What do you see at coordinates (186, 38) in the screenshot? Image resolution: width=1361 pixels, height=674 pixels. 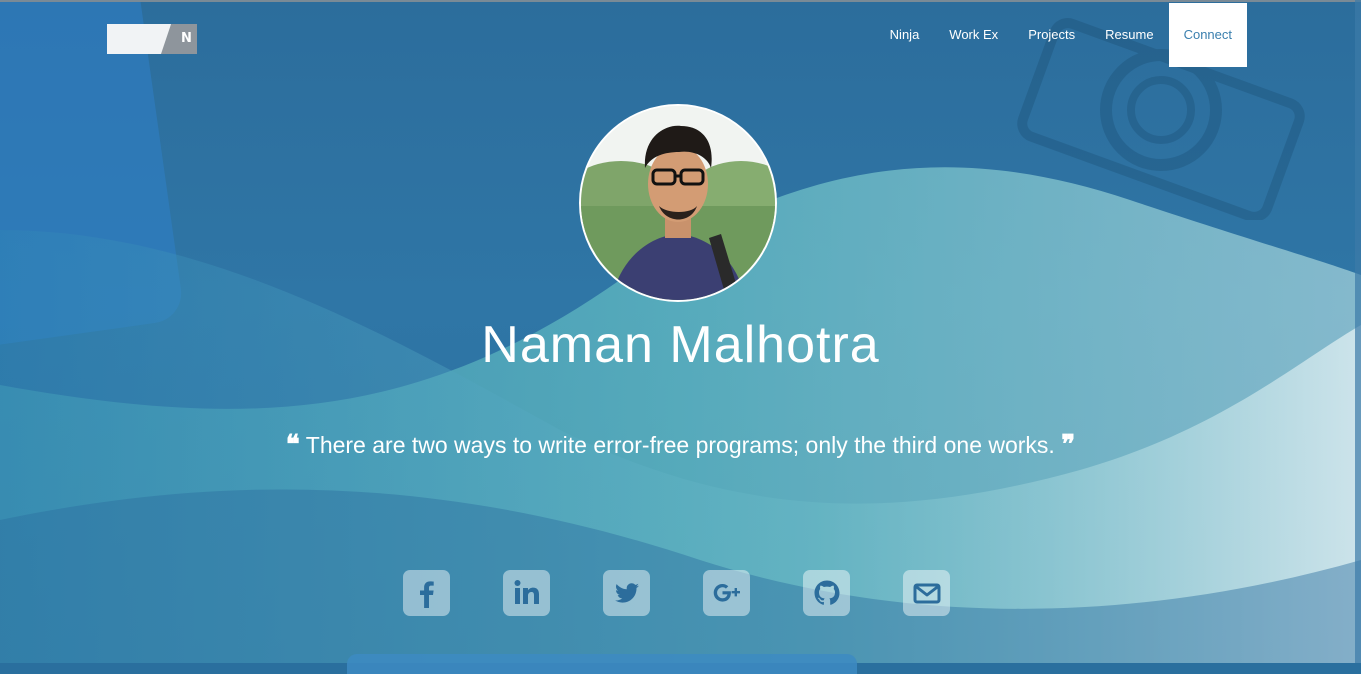 I see `logo-letter: N` at bounding box center [186, 38].